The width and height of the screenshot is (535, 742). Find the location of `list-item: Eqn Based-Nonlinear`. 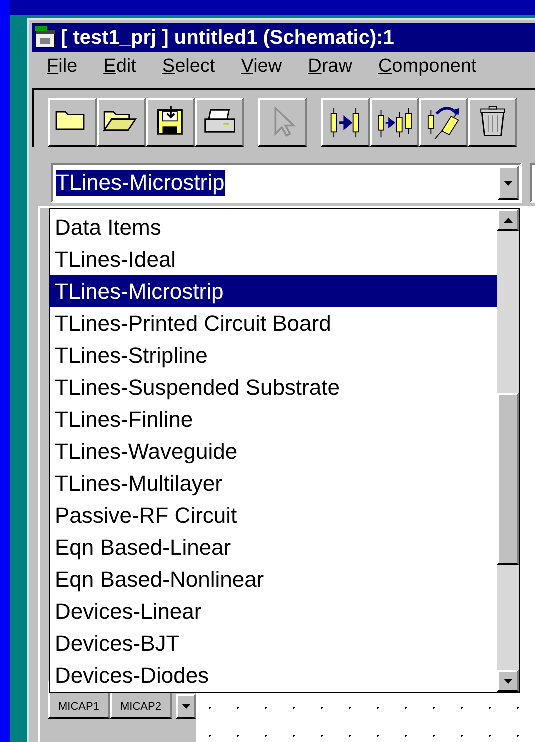

list-item: Eqn Based-Nonlinear is located at coordinates (273, 579).